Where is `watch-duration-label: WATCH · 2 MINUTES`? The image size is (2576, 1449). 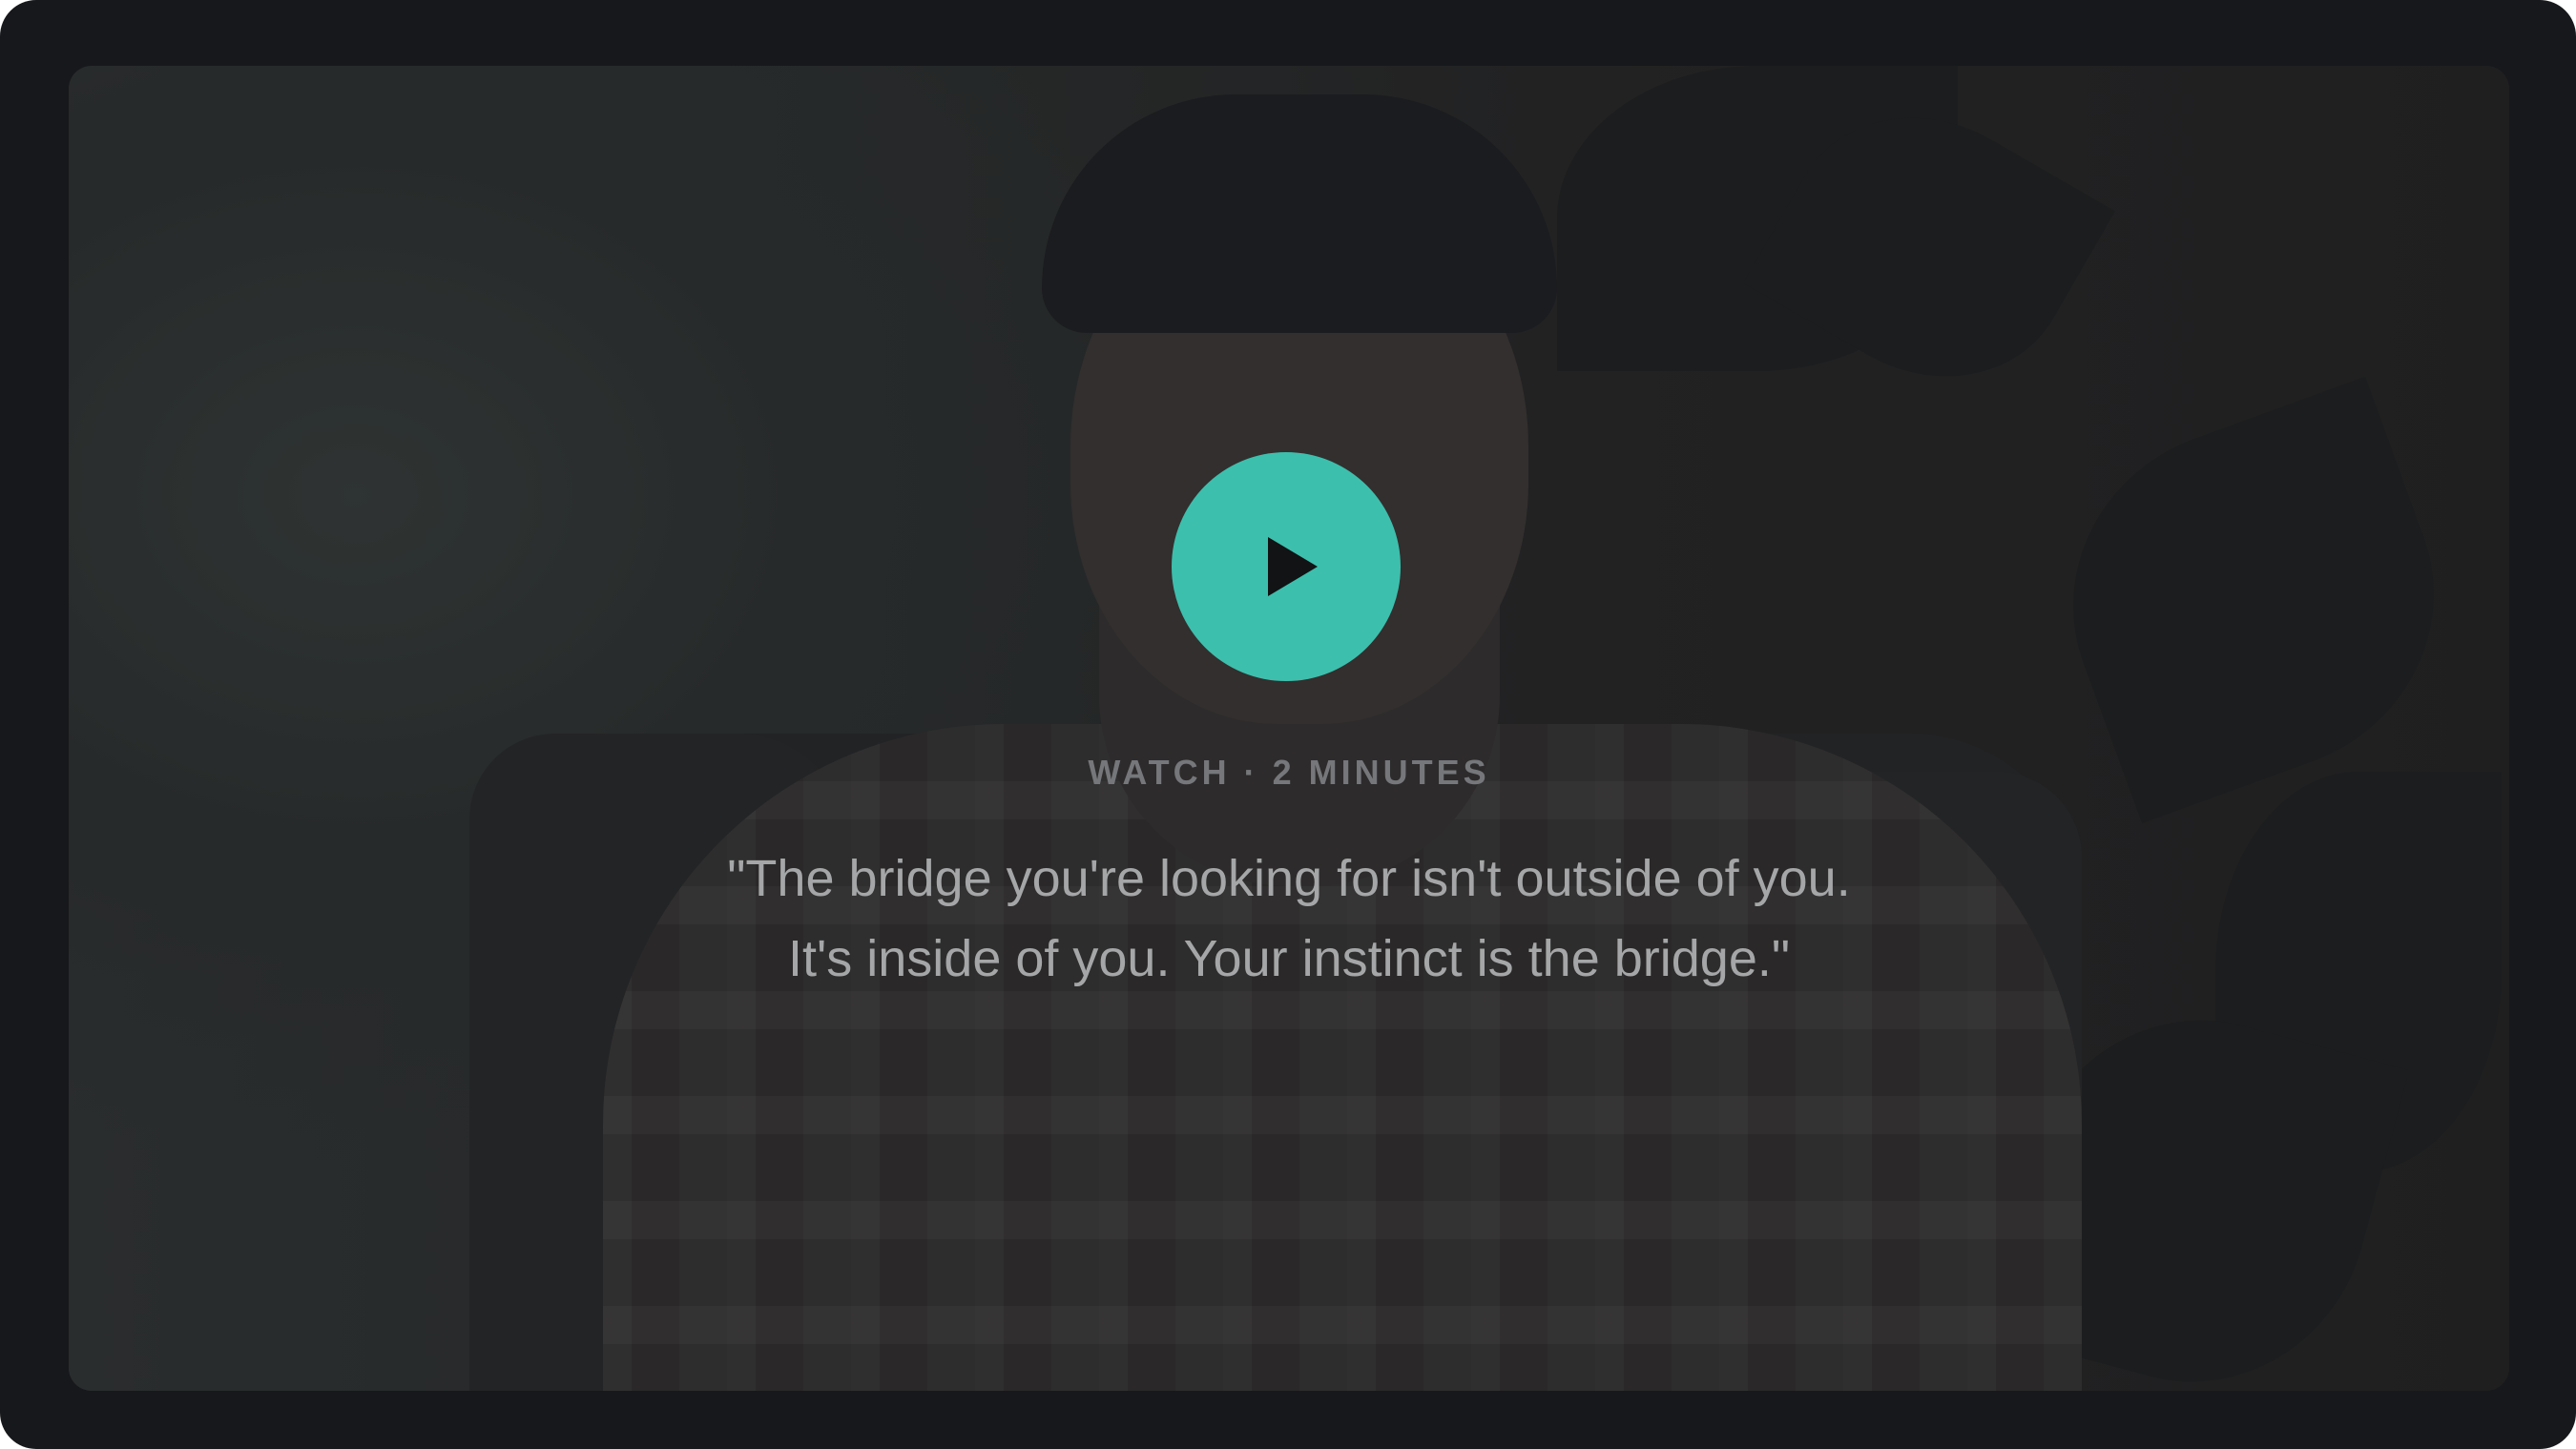 watch-duration-label: WATCH · 2 MINUTES is located at coordinates (1289, 772).